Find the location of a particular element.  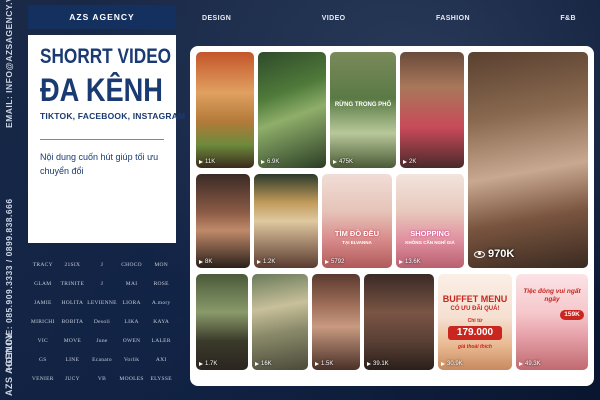

view-count: 16K is located at coordinates (263, 364).